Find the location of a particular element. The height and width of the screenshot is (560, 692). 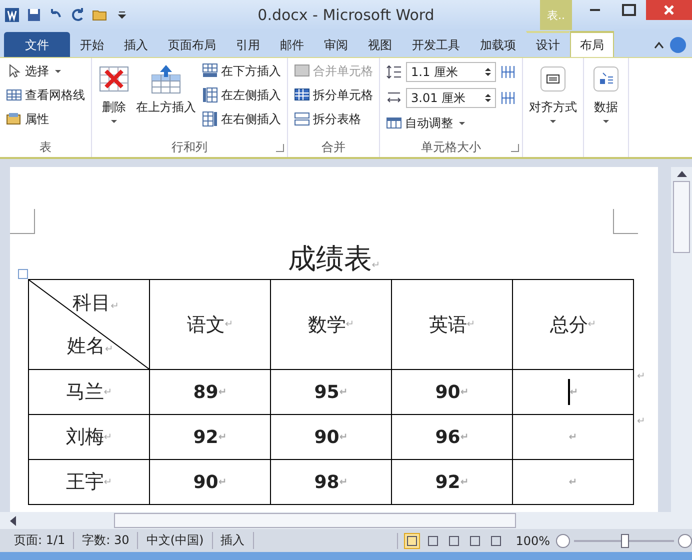

ribbon-button: 查看网格线 is located at coordinates (45, 95).